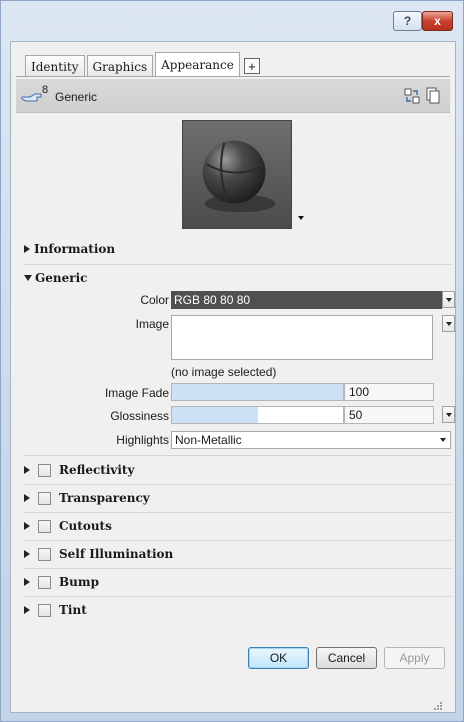 This screenshot has height=722, width=464. What do you see at coordinates (61, 278) in the screenshot?
I see `section-generic-label: Generic` at bounding box center [61, 278].